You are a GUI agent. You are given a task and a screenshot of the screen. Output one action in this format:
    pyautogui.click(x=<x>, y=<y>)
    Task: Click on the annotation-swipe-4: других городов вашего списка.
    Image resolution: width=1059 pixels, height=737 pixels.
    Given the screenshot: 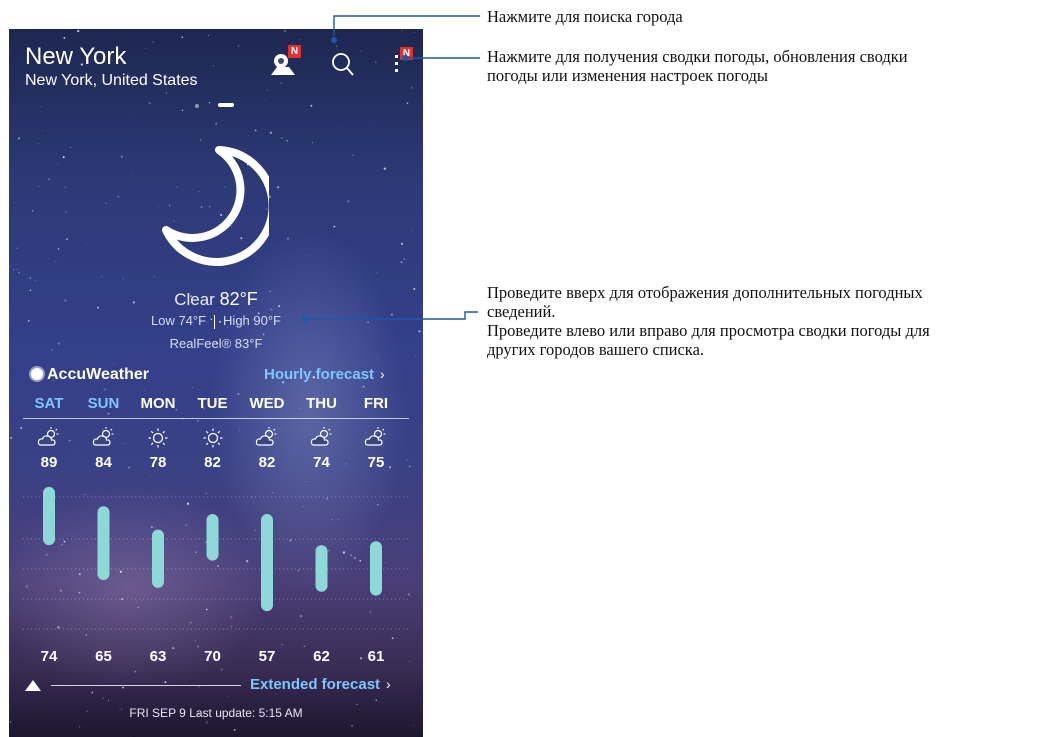 What is the action you would take?
    pyautogui.click(x=596, y=349)
    